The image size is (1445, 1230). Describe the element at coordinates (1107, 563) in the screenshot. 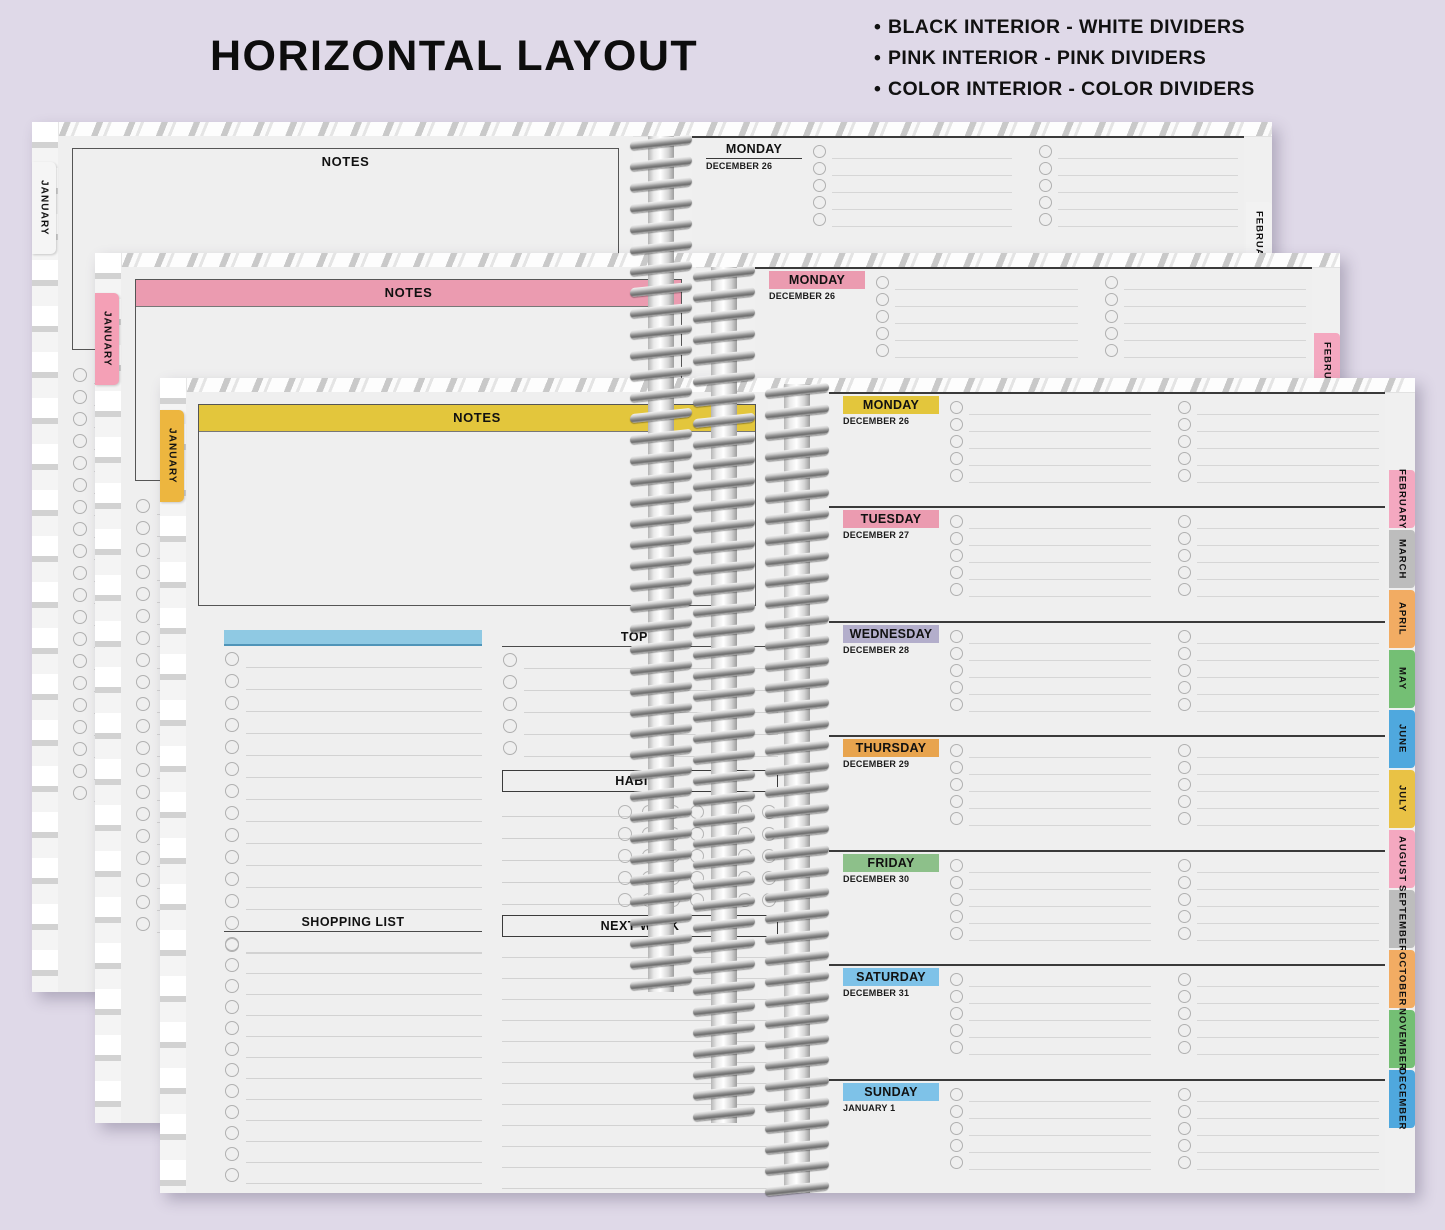

I see `day-block-tuesday: TUESDAYDECEMBER 27` at that location.